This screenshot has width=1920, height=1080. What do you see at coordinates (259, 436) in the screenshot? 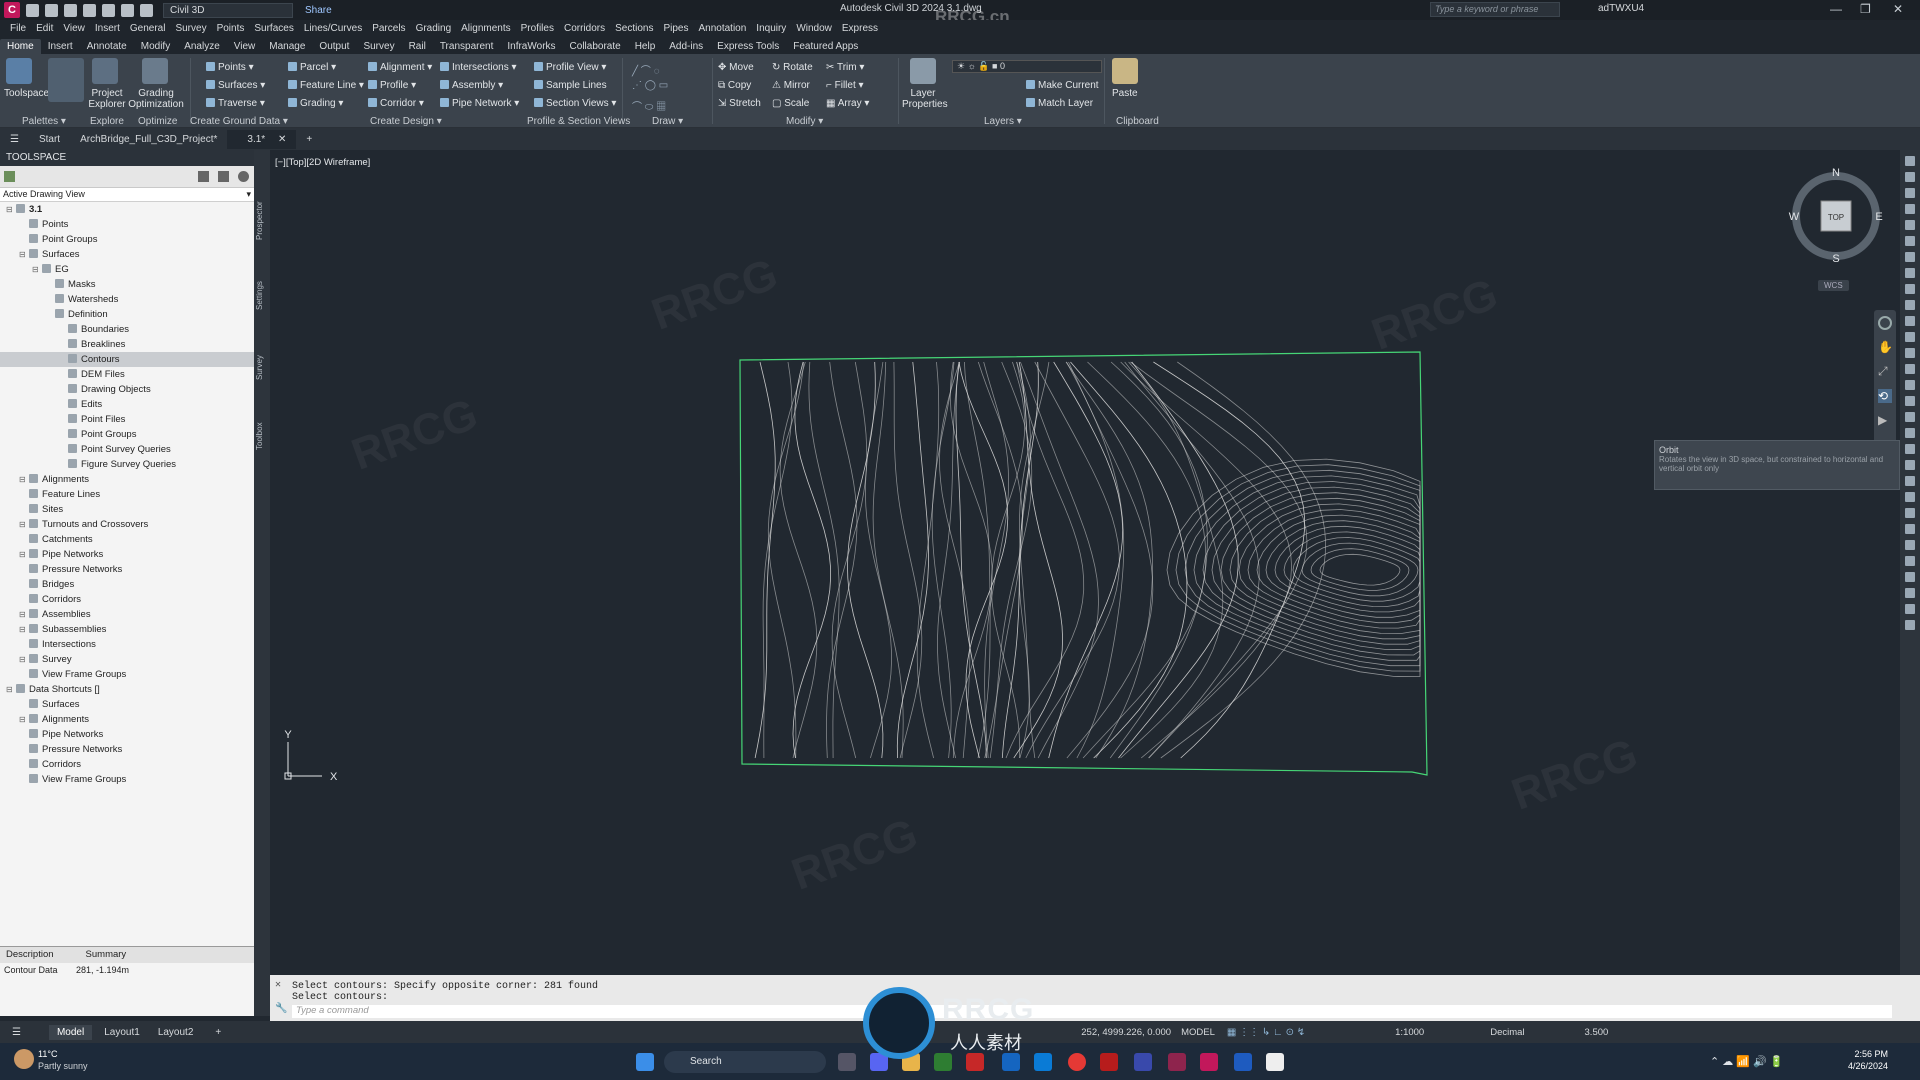
I see `side-tab: Toolbox` at bounding box center [259, 436].